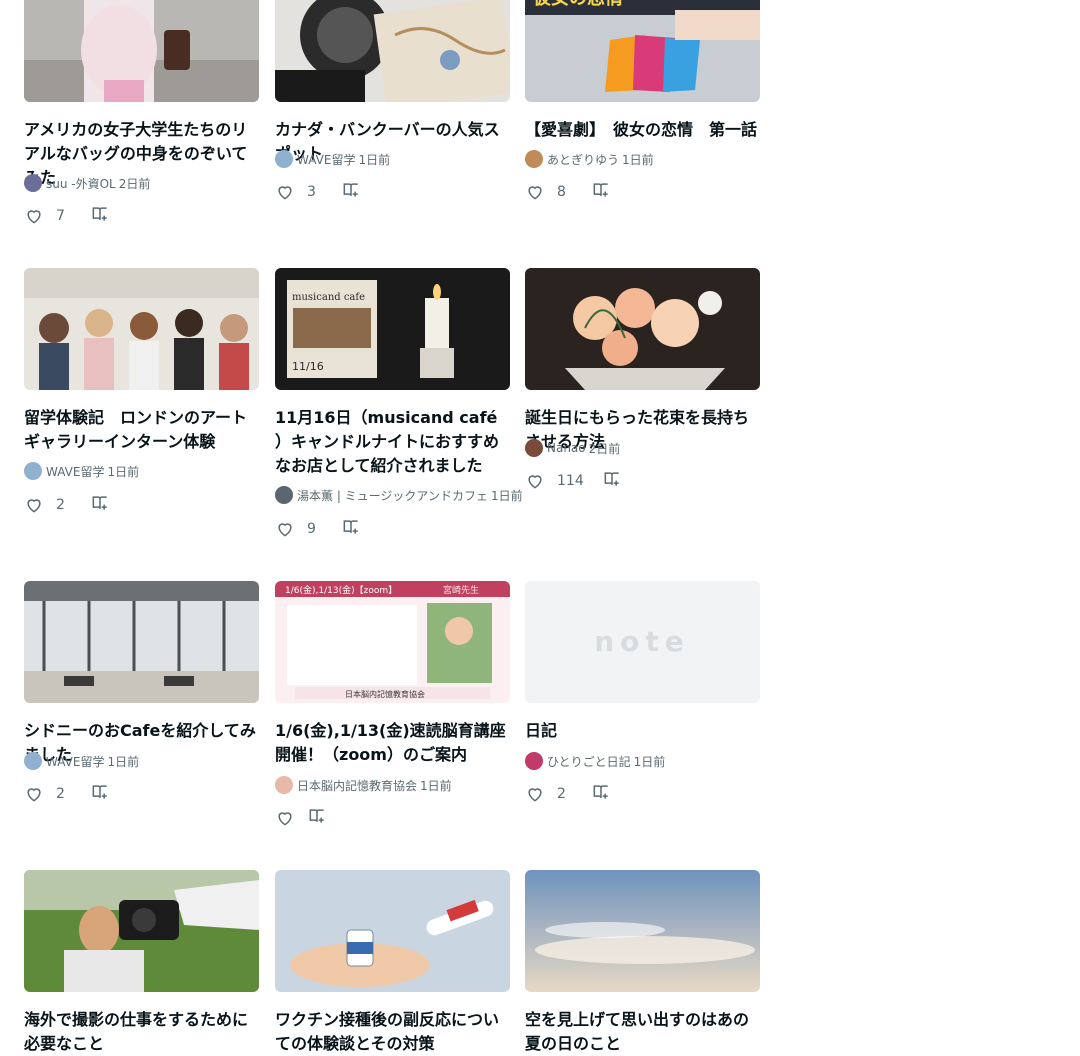 This screenshot has height=1056, width=1080. I want to click on article-thumbnail: note, so click(642, 642).